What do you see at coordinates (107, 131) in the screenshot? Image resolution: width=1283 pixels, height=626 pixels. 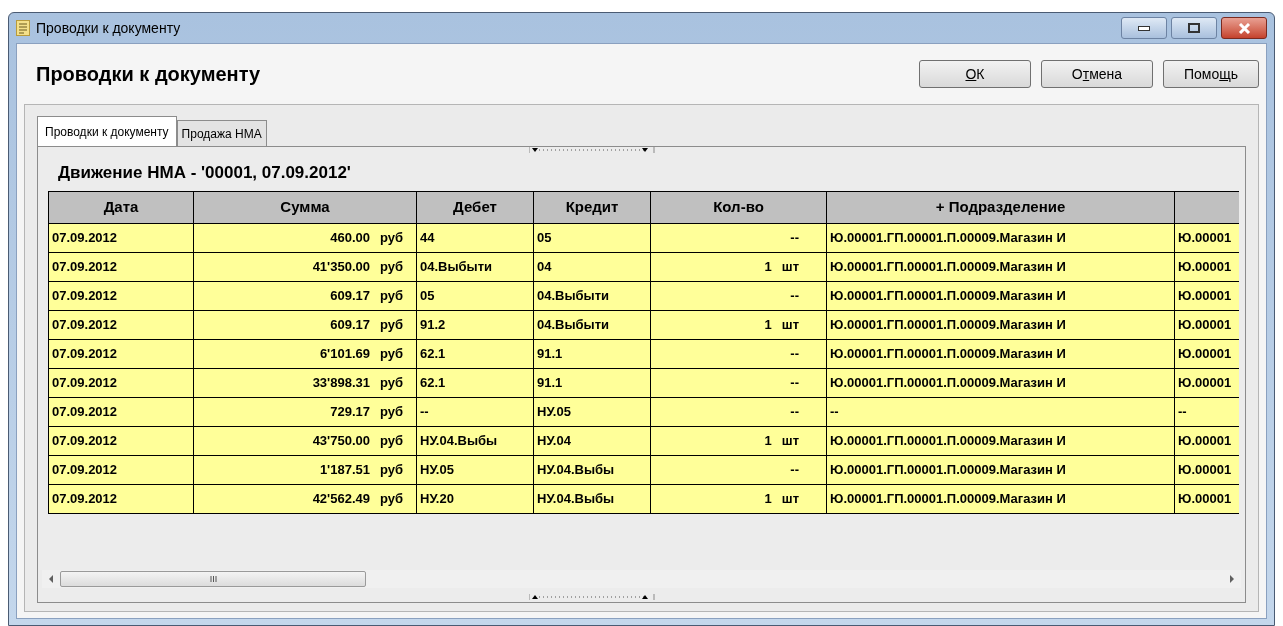 I see `tab: Проводки к документу` at bounding box center [107, 131].